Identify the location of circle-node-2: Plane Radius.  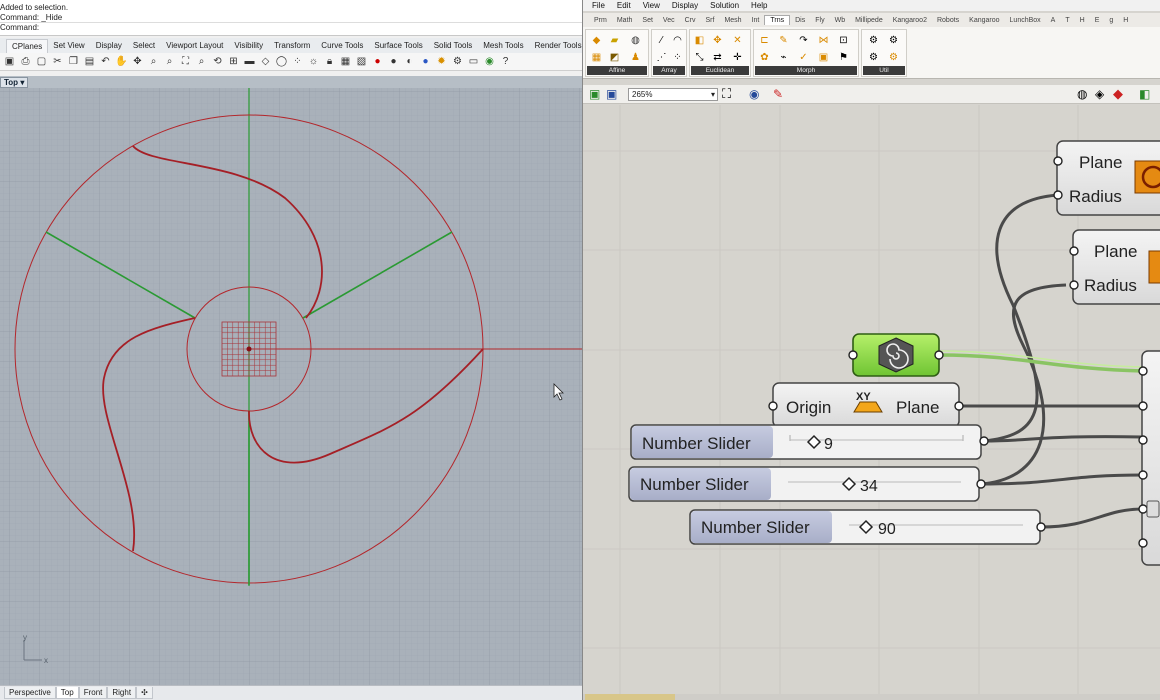
(1114, 267).